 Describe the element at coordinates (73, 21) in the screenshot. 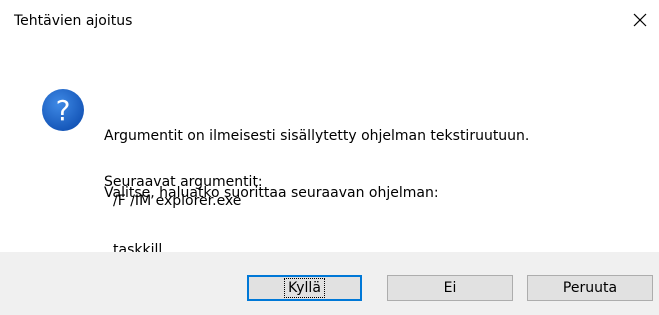

I see `window-title: Tehtävien ajoitus` at that location.